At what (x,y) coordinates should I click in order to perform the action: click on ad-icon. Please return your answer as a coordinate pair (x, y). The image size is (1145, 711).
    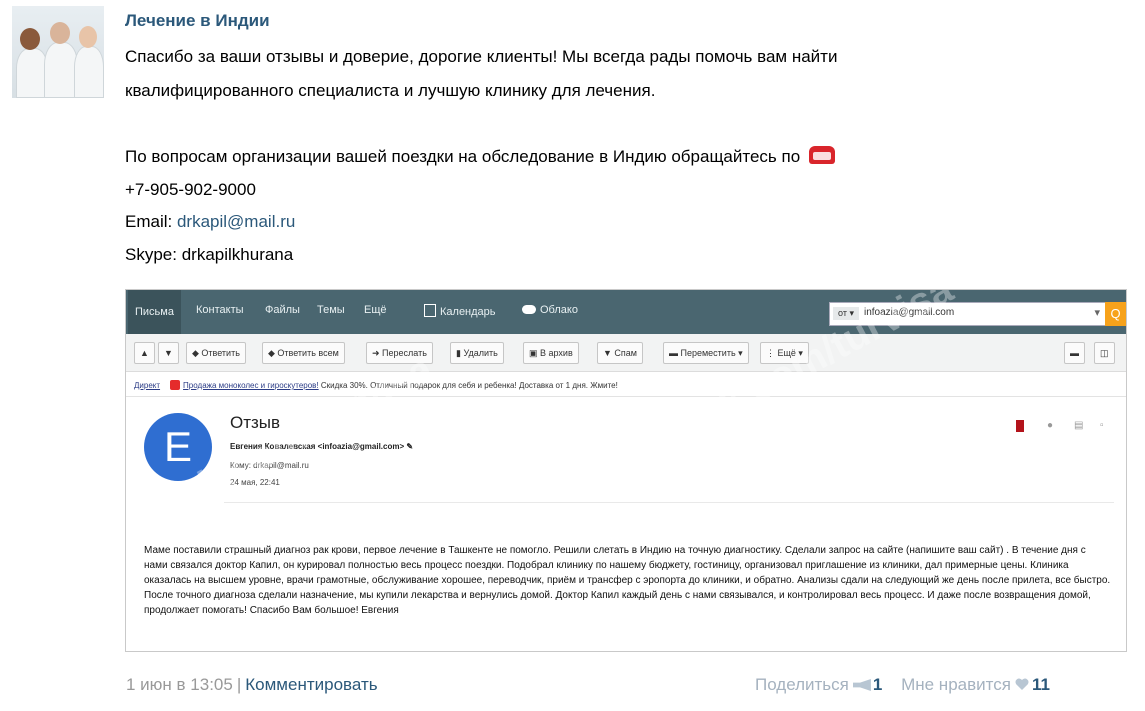
    Looking at the image, I should click on (175, 385).